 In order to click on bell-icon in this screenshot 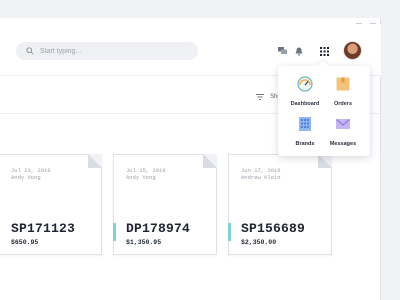, I will do `click(299, 51)`.